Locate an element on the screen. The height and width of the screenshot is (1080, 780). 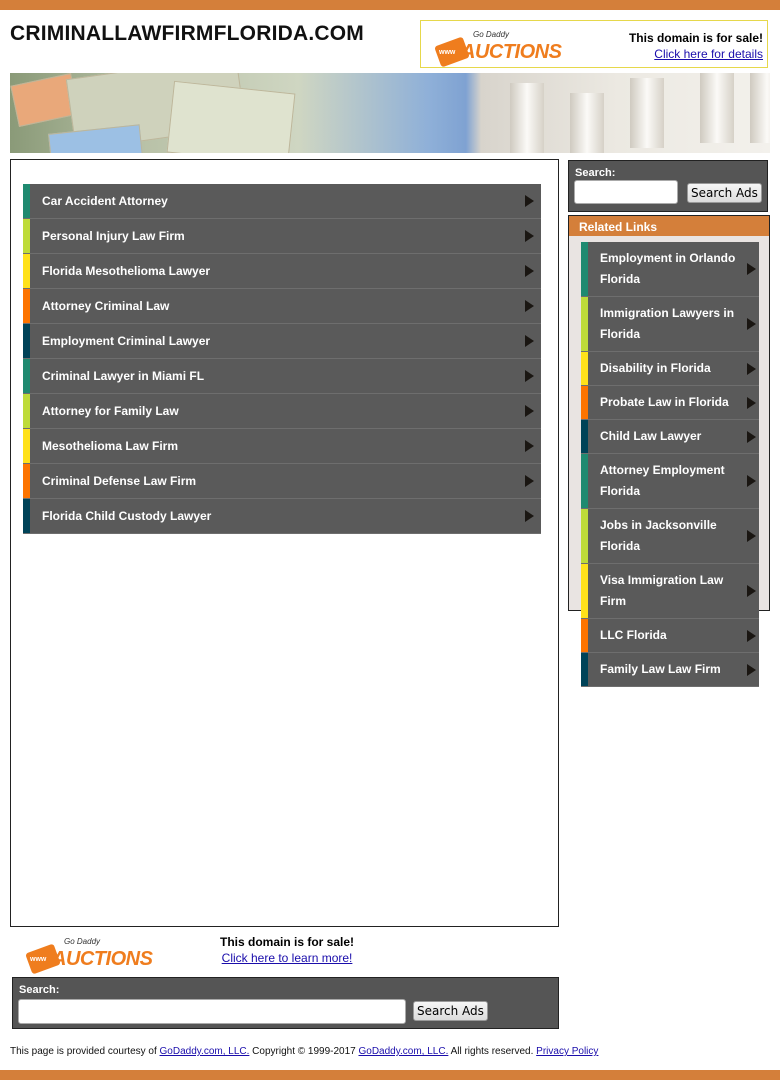
main-link-label: Florida Mesothelioma Lawyer is located at coordinates (283, 271).